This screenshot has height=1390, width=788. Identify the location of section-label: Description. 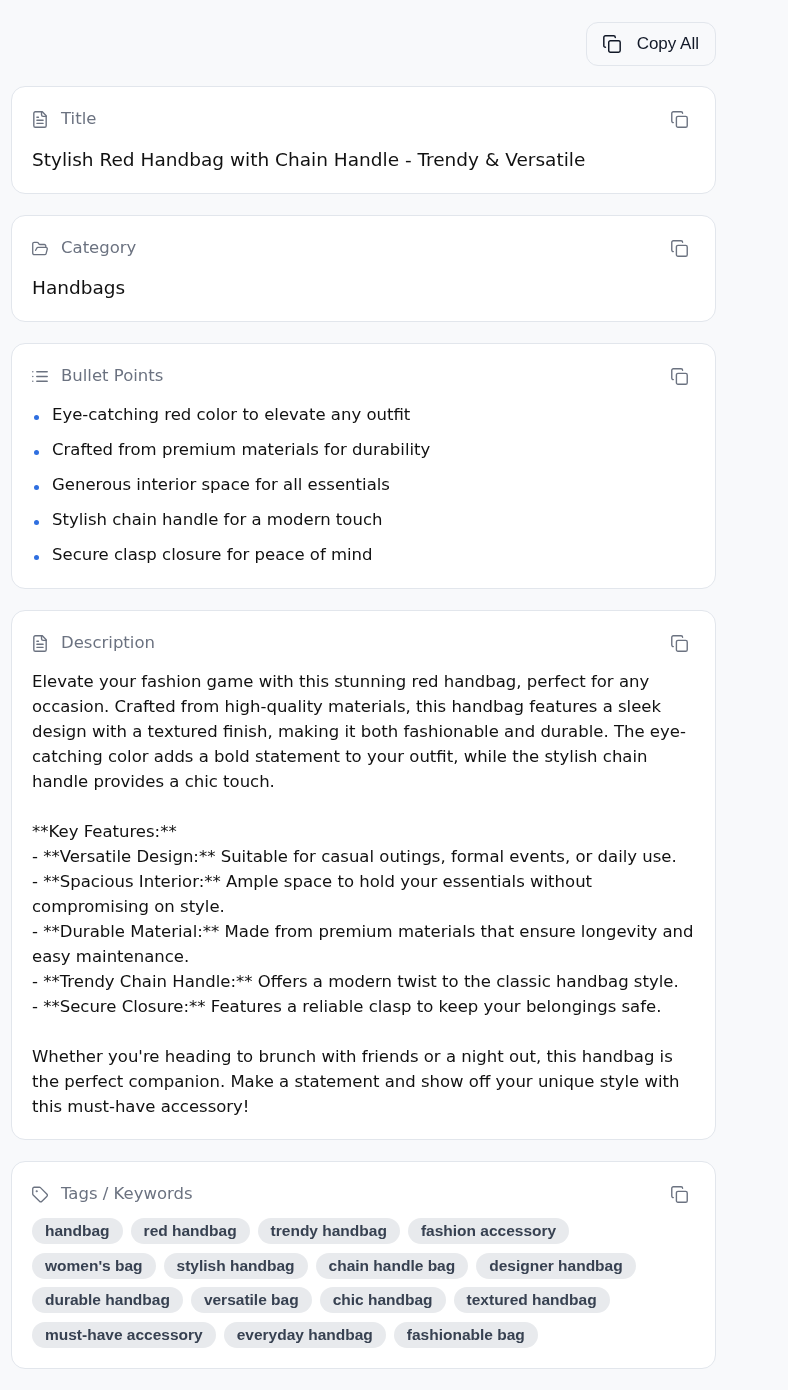
(108, 642).